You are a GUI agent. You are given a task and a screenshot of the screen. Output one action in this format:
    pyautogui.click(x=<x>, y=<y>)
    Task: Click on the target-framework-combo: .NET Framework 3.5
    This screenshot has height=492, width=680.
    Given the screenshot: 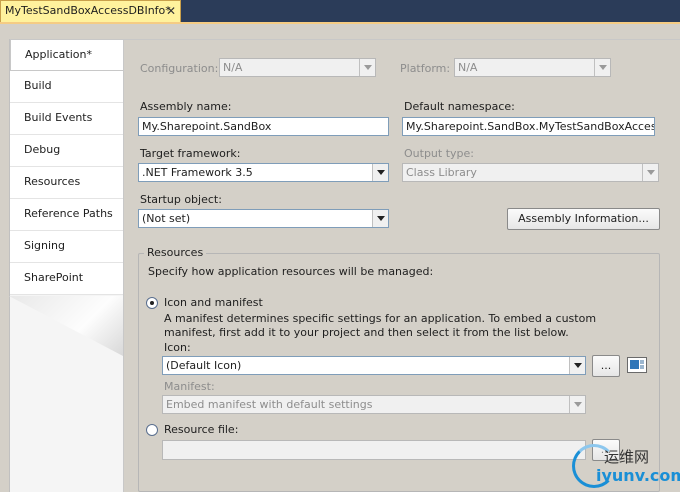 What is the action you would take?
    pyautogui.click(x=263, y=172)
    